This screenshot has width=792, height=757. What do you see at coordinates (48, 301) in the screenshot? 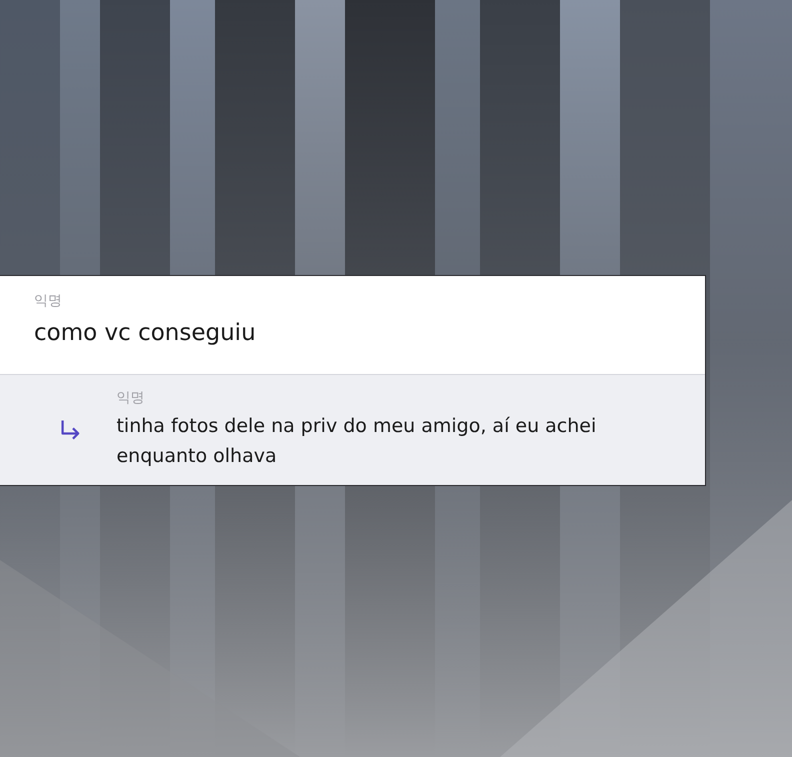
I see `comment-author: 익명` at bounding box center [48, 301].